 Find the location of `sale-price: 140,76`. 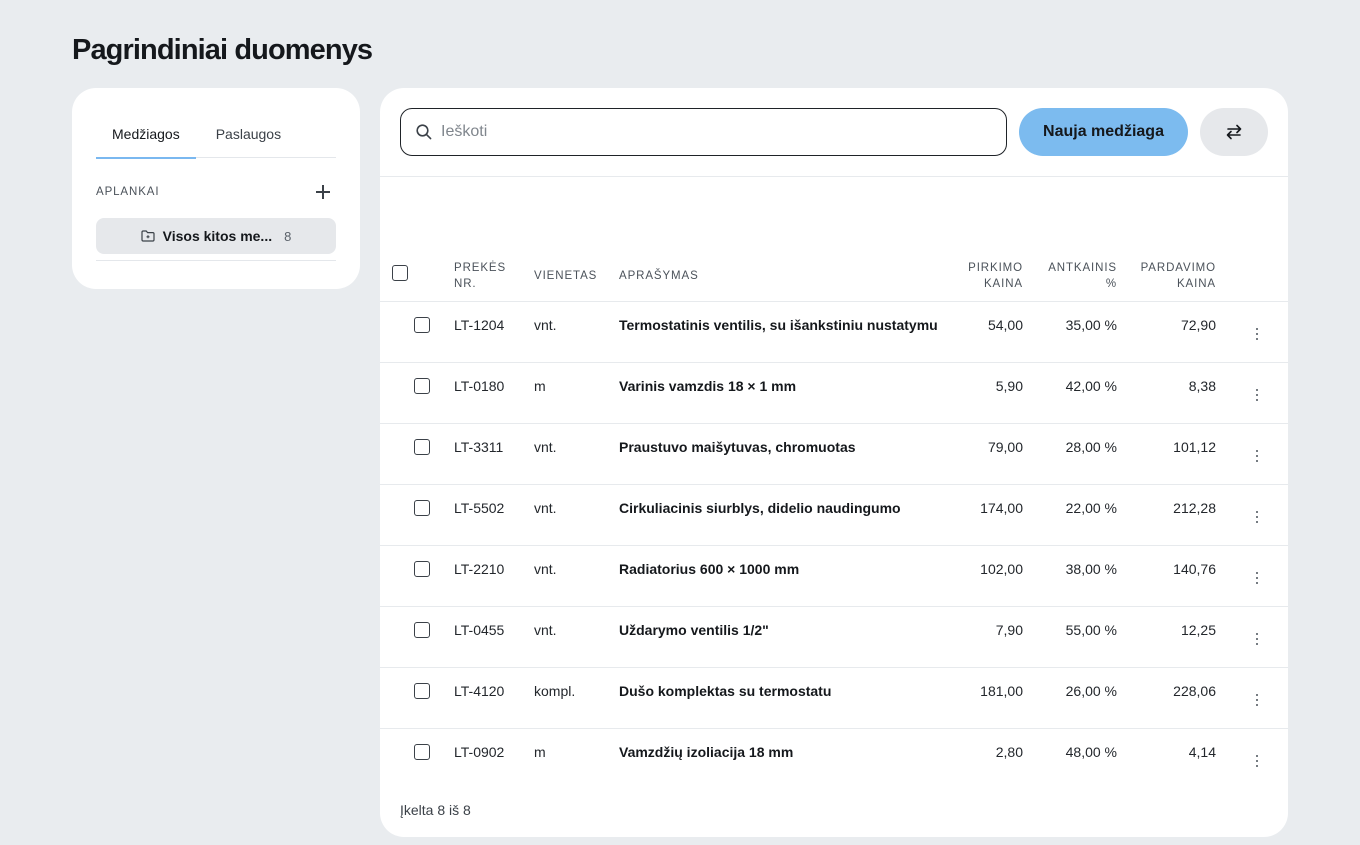

sale-price: 140,76 is located at coordinates (1166, 576).